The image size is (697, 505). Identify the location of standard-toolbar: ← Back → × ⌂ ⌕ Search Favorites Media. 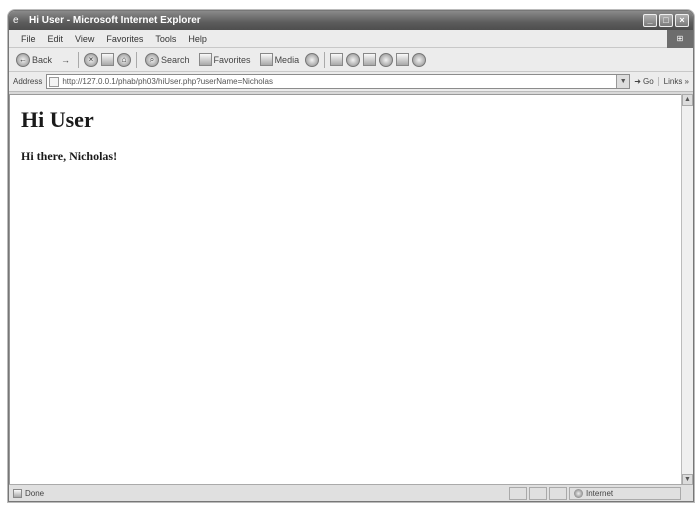
(351, 60).